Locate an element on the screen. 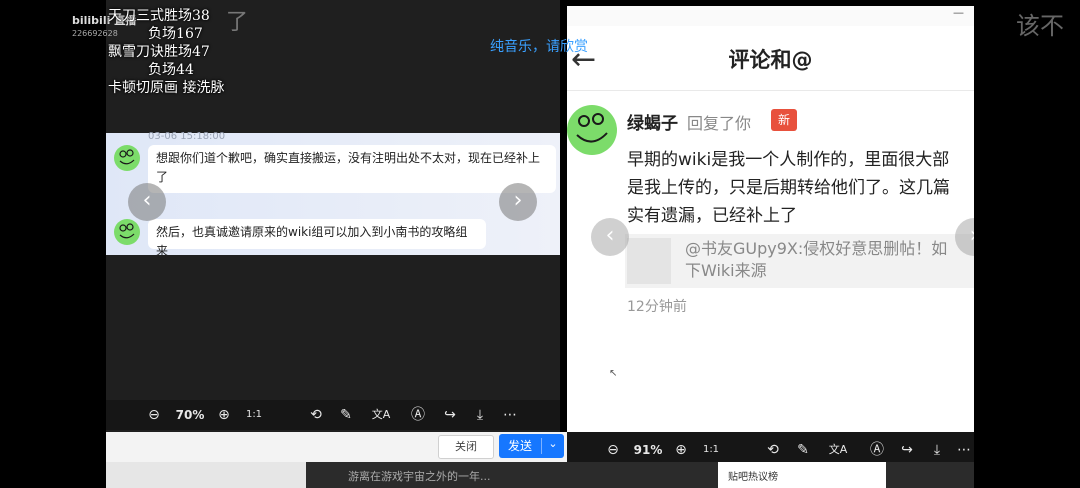 Image resolution: width=1080 pixels, height=488 pixels. stats-line: 负场167 is located at coordinates (155, 34).